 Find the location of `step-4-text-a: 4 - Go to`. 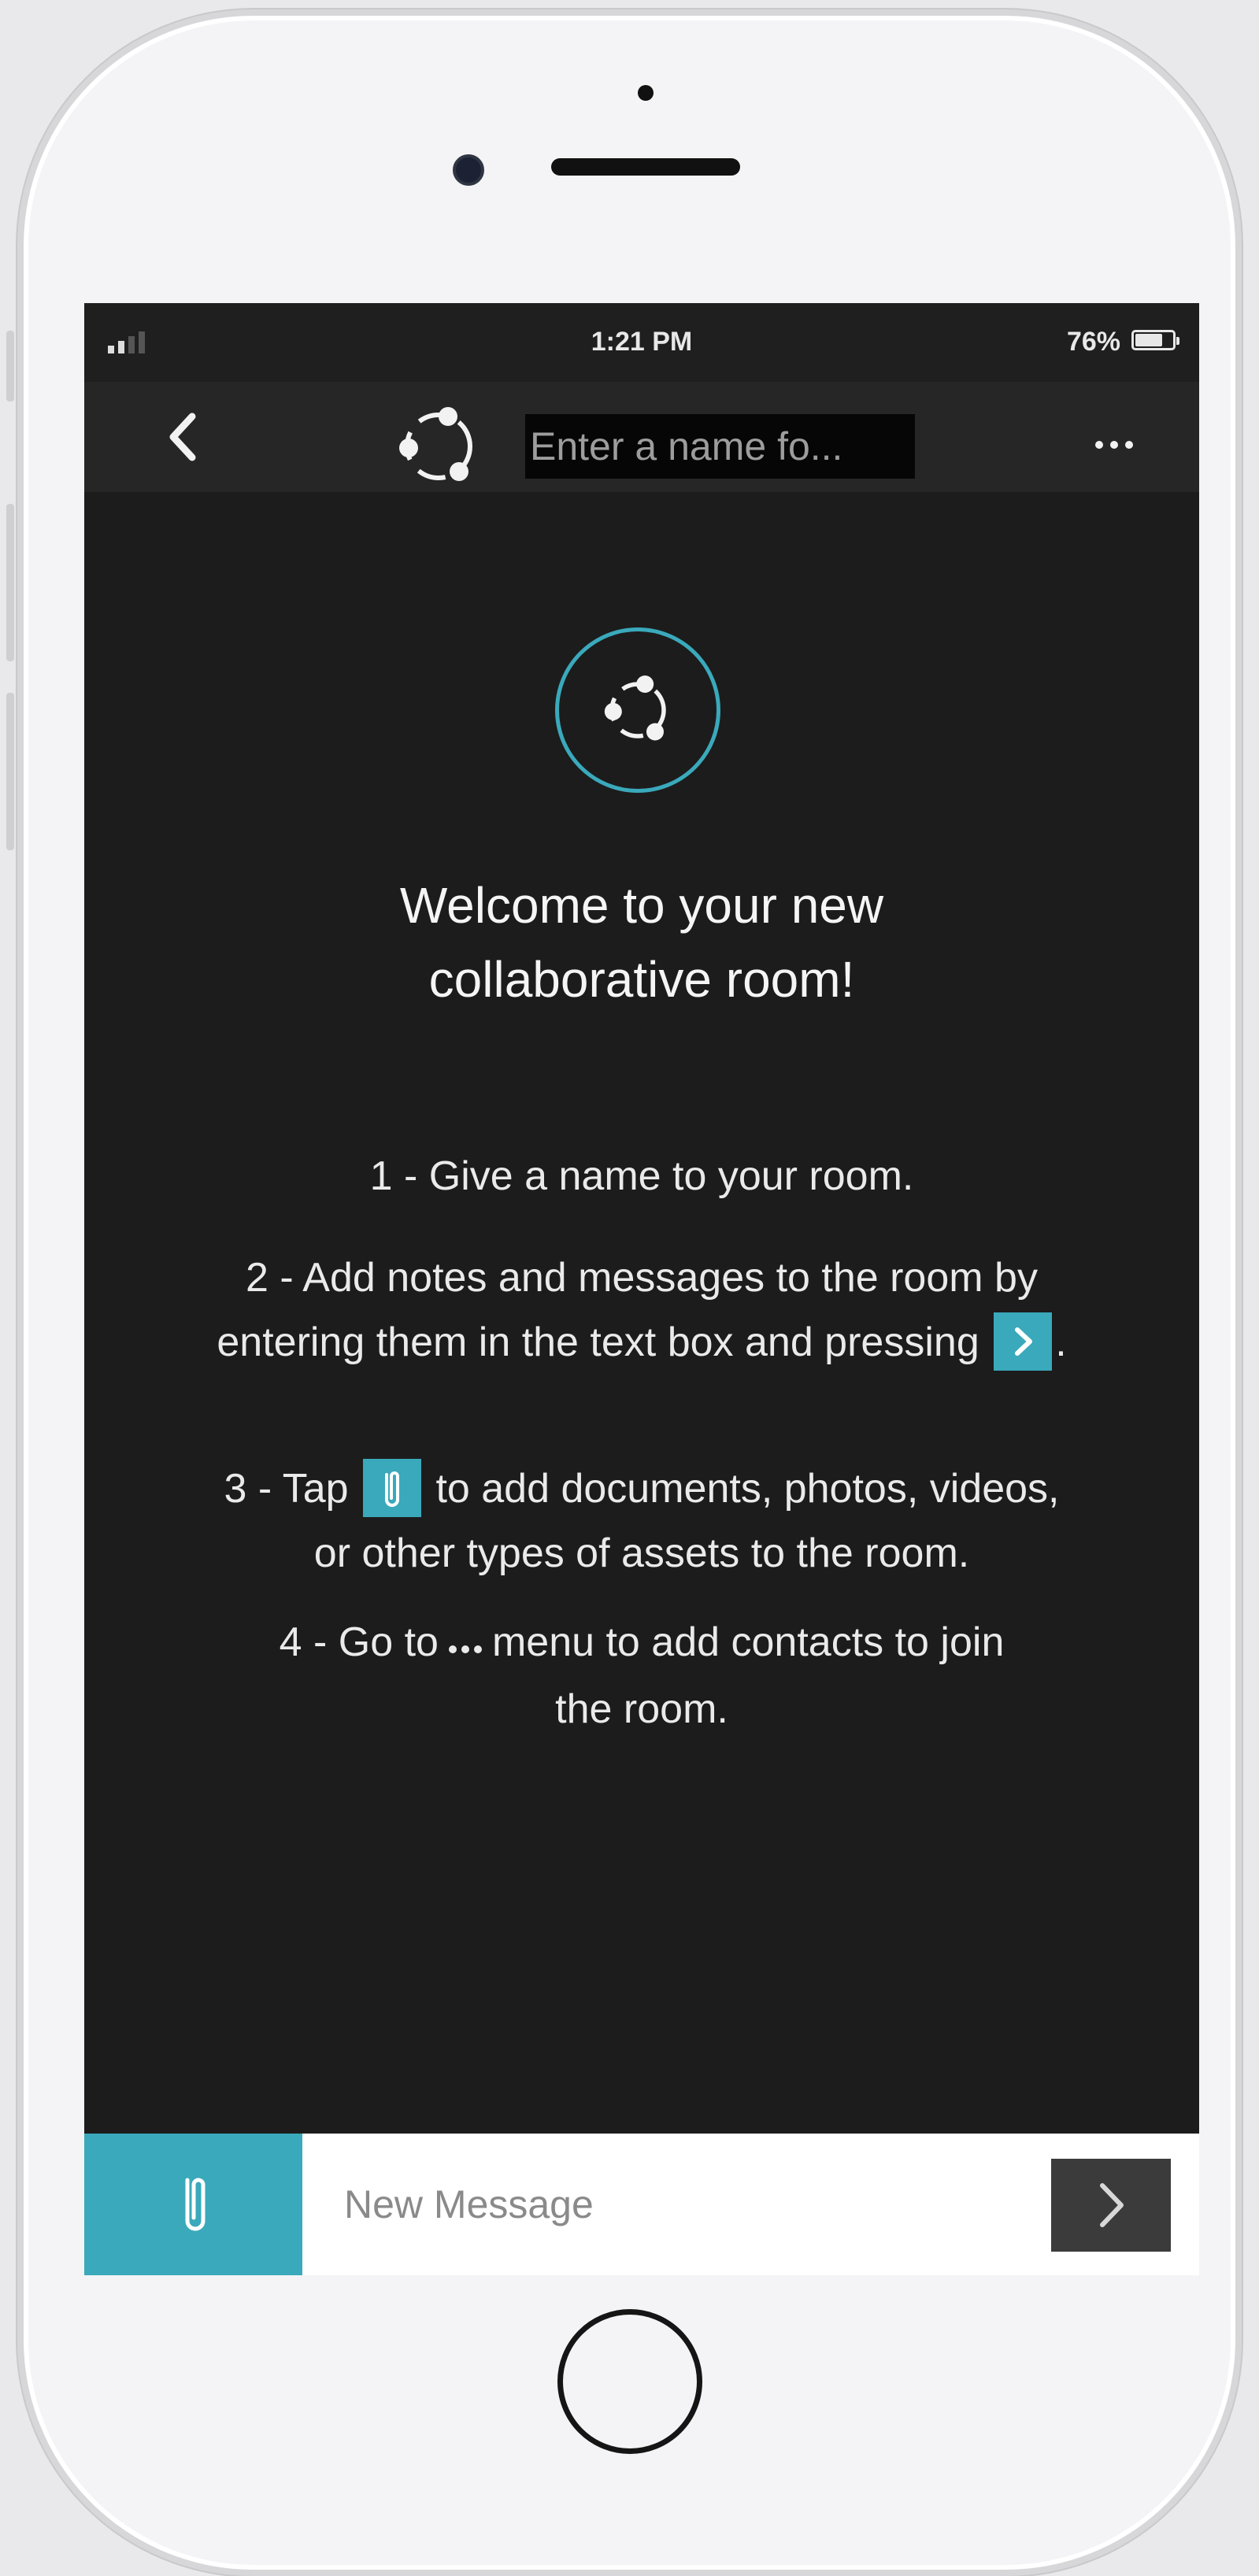

step-4-text-a: 4 - Go to is located at coordinates (359, 1642).